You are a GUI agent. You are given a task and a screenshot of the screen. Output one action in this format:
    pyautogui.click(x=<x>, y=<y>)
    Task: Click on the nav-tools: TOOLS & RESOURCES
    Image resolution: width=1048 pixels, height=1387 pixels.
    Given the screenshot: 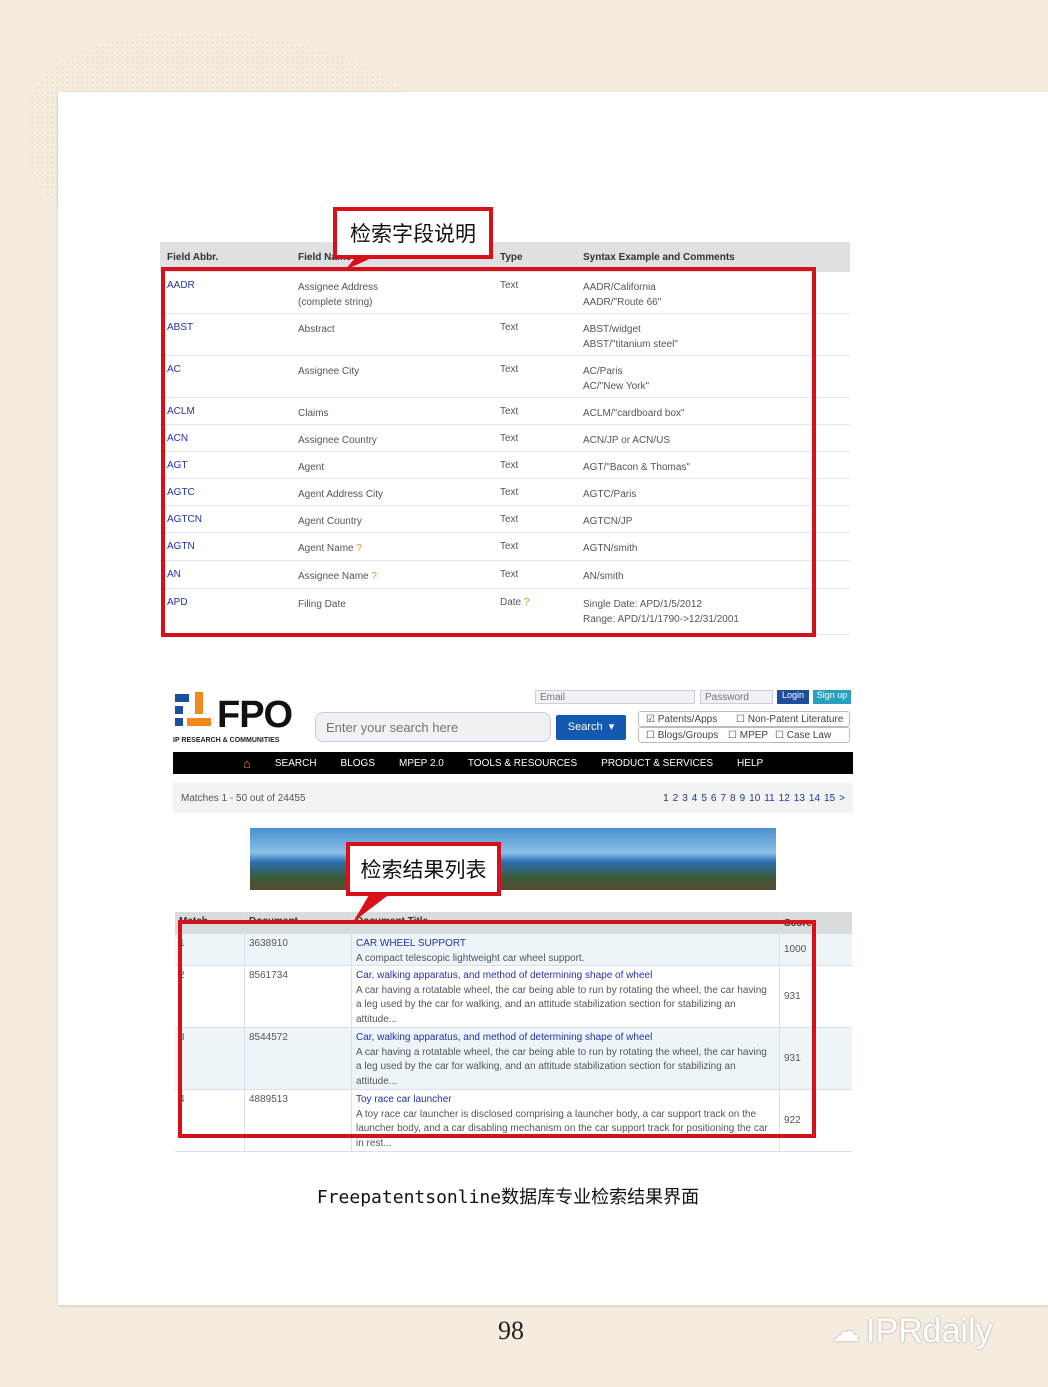 What is the action you would take?
    pyautogui.click(x=522, y=763)
    